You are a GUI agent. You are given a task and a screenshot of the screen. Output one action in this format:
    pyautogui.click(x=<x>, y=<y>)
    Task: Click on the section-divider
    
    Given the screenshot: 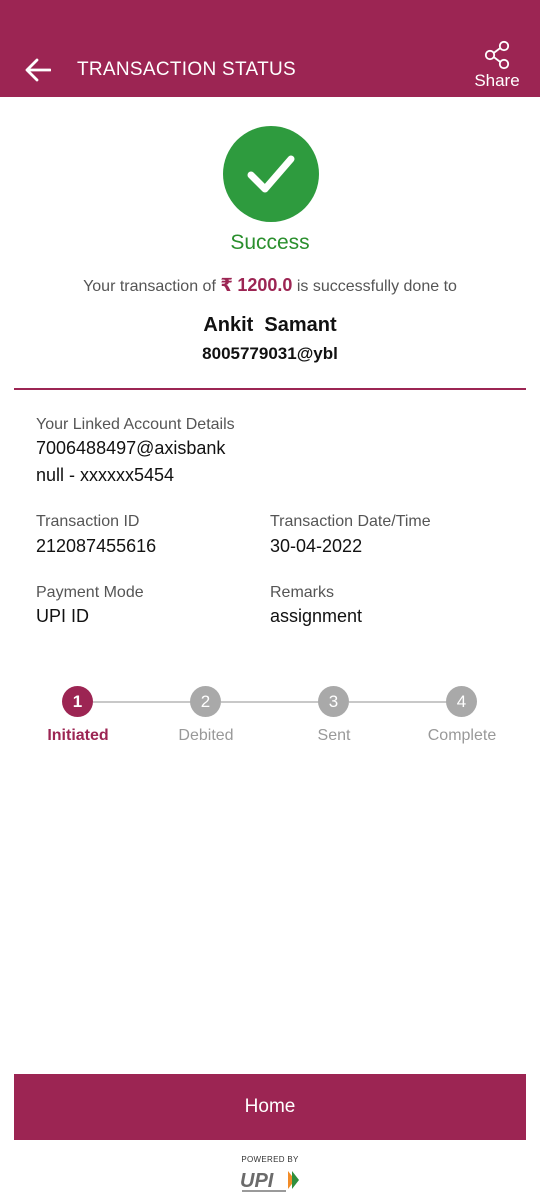 What is the action you would take?
    pyautogui.click(x=270, y=389)
    